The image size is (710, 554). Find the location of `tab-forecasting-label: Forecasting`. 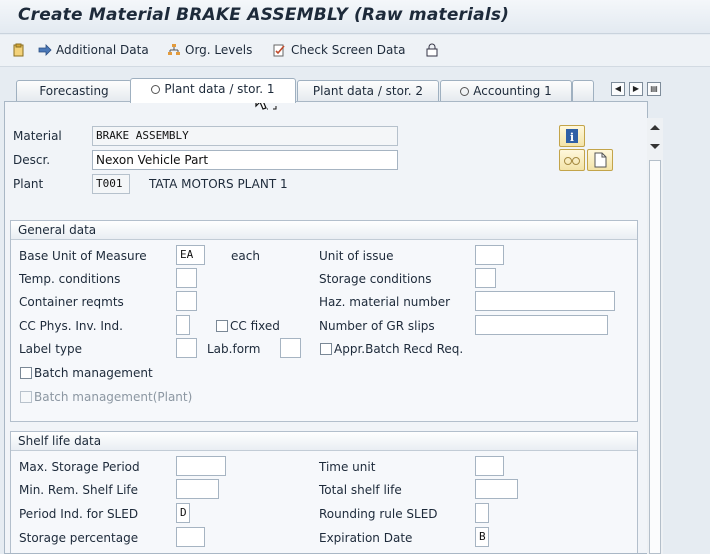

tab-forecasting-label: Forecasting is located at coordinates (74, 91).